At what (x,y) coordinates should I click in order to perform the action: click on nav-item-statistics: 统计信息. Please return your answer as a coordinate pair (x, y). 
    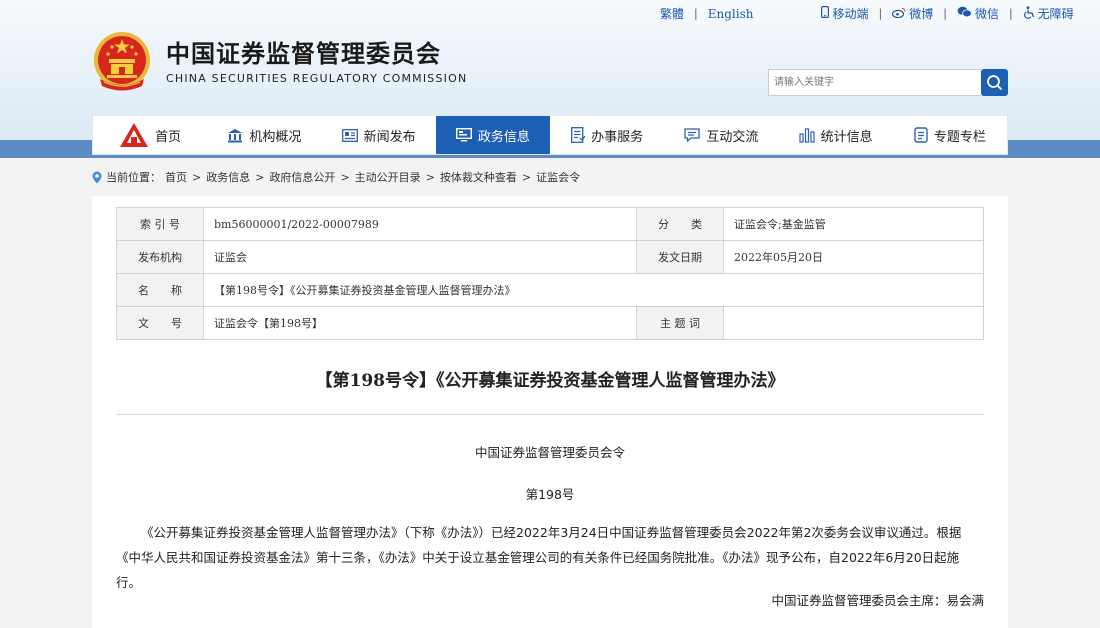
    Looking at the image, I should click on (836, 135).